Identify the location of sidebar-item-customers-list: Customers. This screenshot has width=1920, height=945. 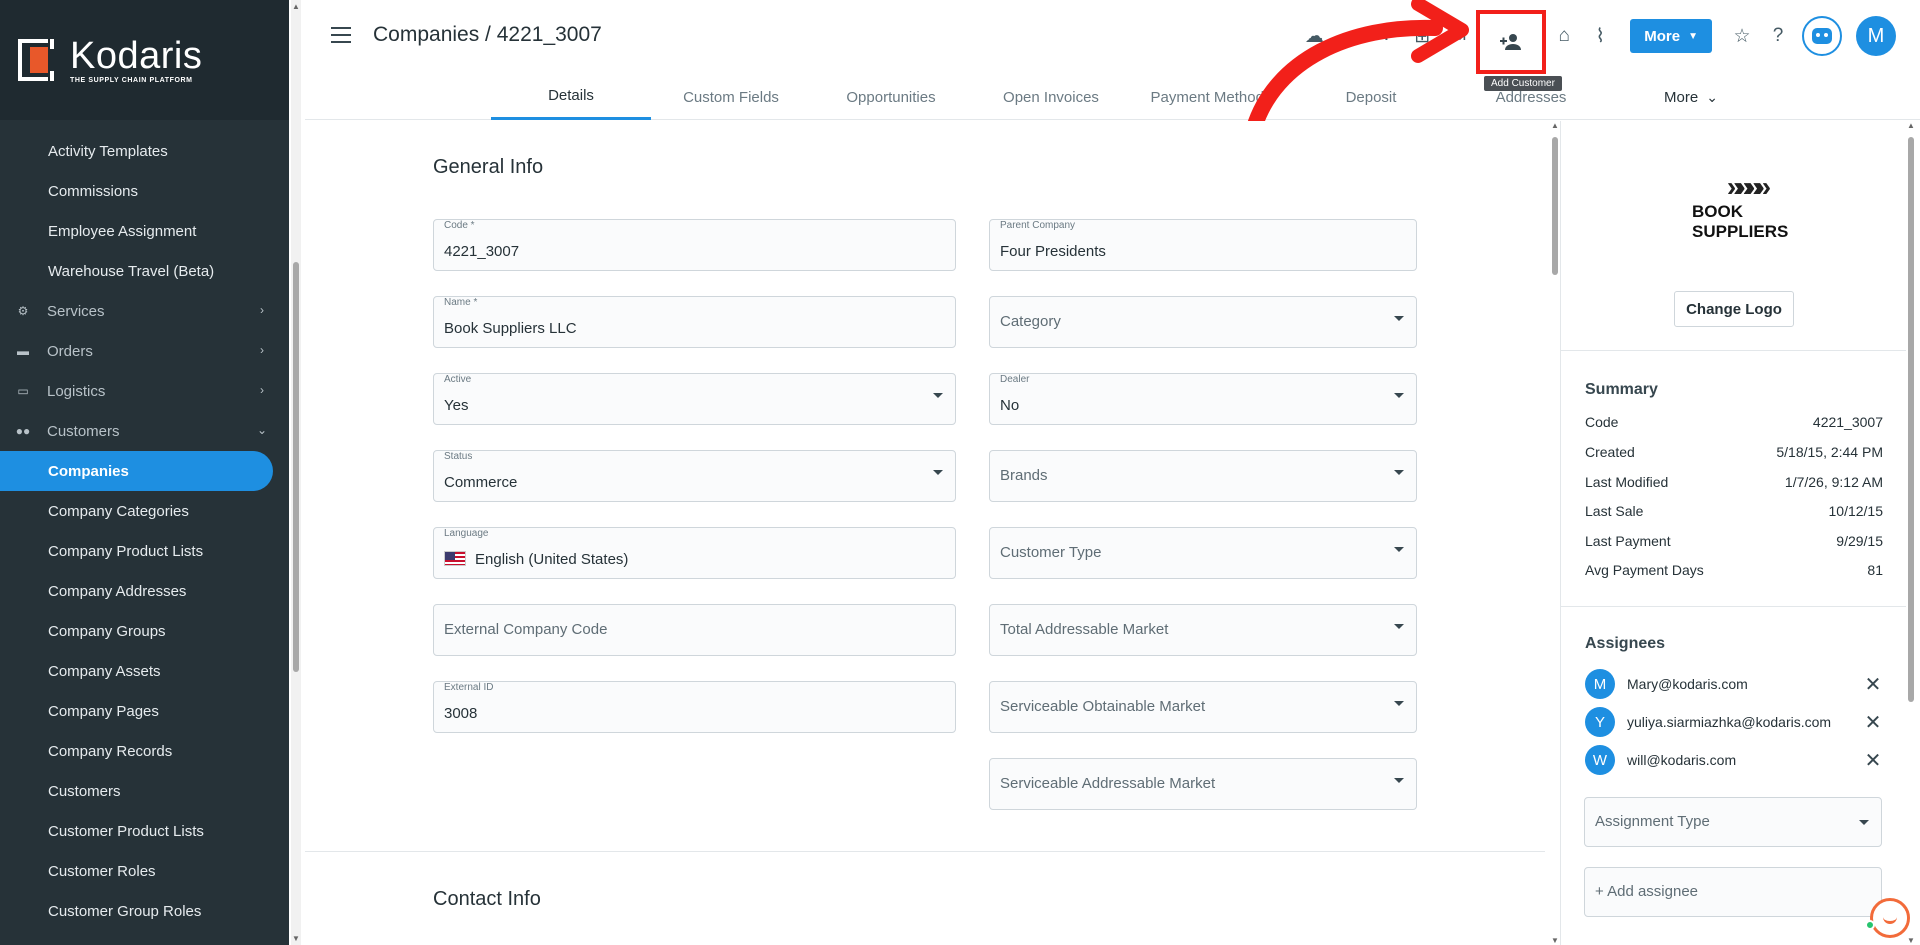
(144, 791).